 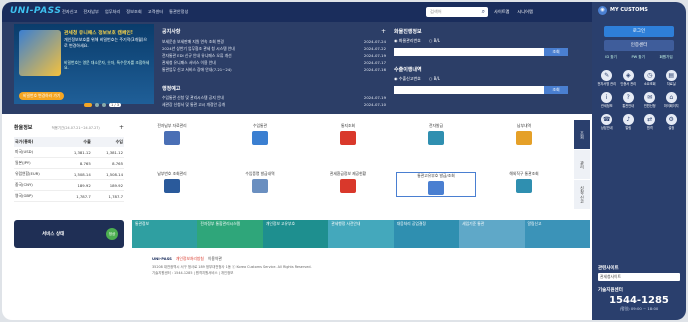 What do you see at coordinates (629, 10) in the screenshot?
I see `sidebar-title: MY CUSTOMS` at bounding box center [629, 10].